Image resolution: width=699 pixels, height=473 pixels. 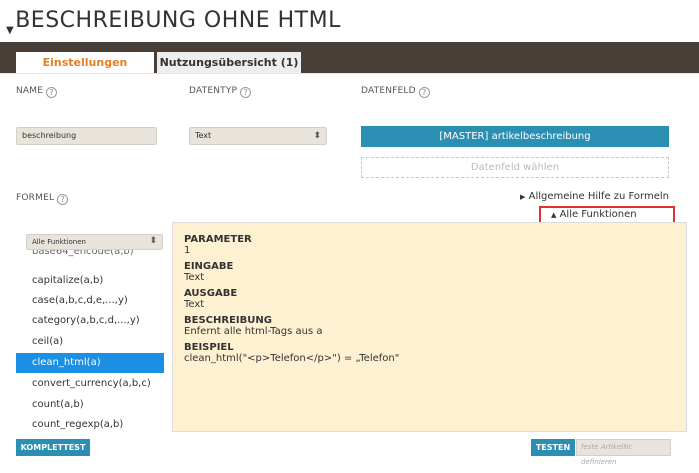 I want to click on datentyp-select: Text ⬍, so click(x=258, y=136).